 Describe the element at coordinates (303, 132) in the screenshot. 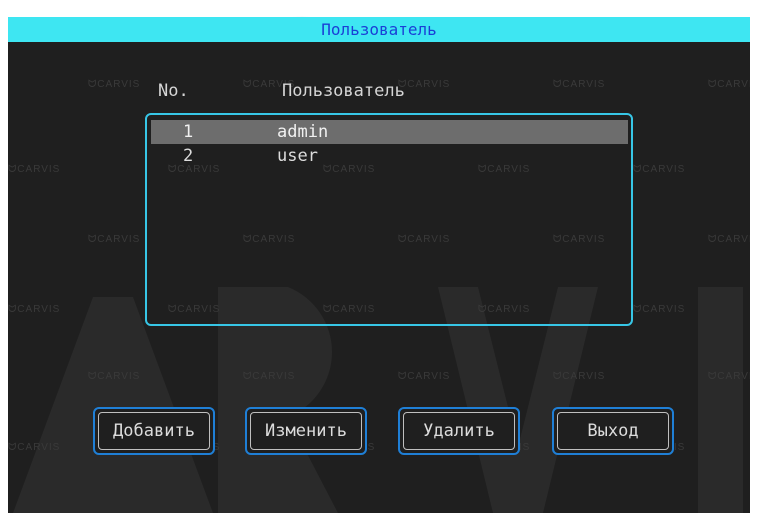

I see `user-name: admin` at that location.